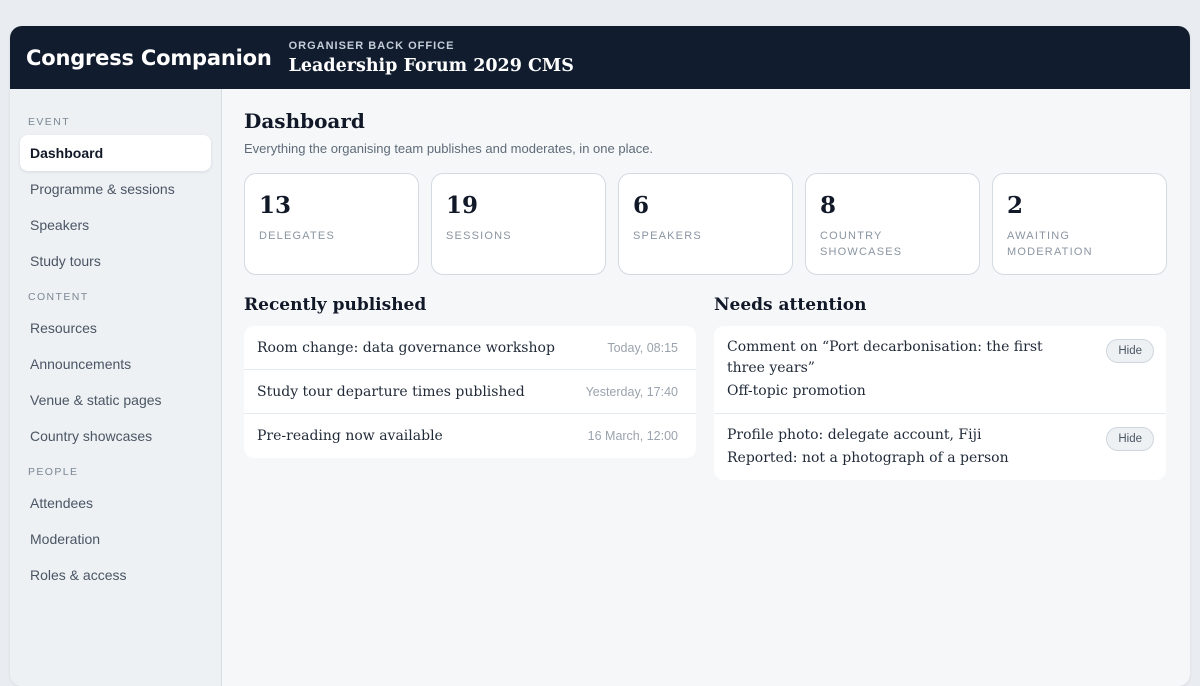 The image size is (1200, 686). I want to click on stat-card-delegates: 13 Delegates, so click(331, 224).